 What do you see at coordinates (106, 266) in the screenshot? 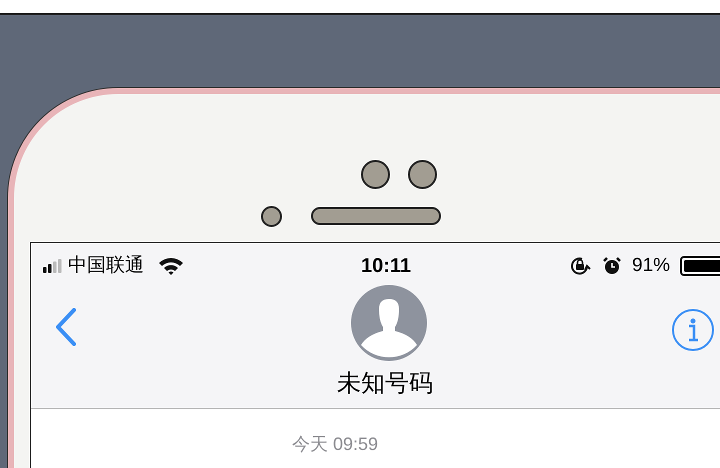
I see `carrier-name: 中国联通` at bounding box center [106, 266].